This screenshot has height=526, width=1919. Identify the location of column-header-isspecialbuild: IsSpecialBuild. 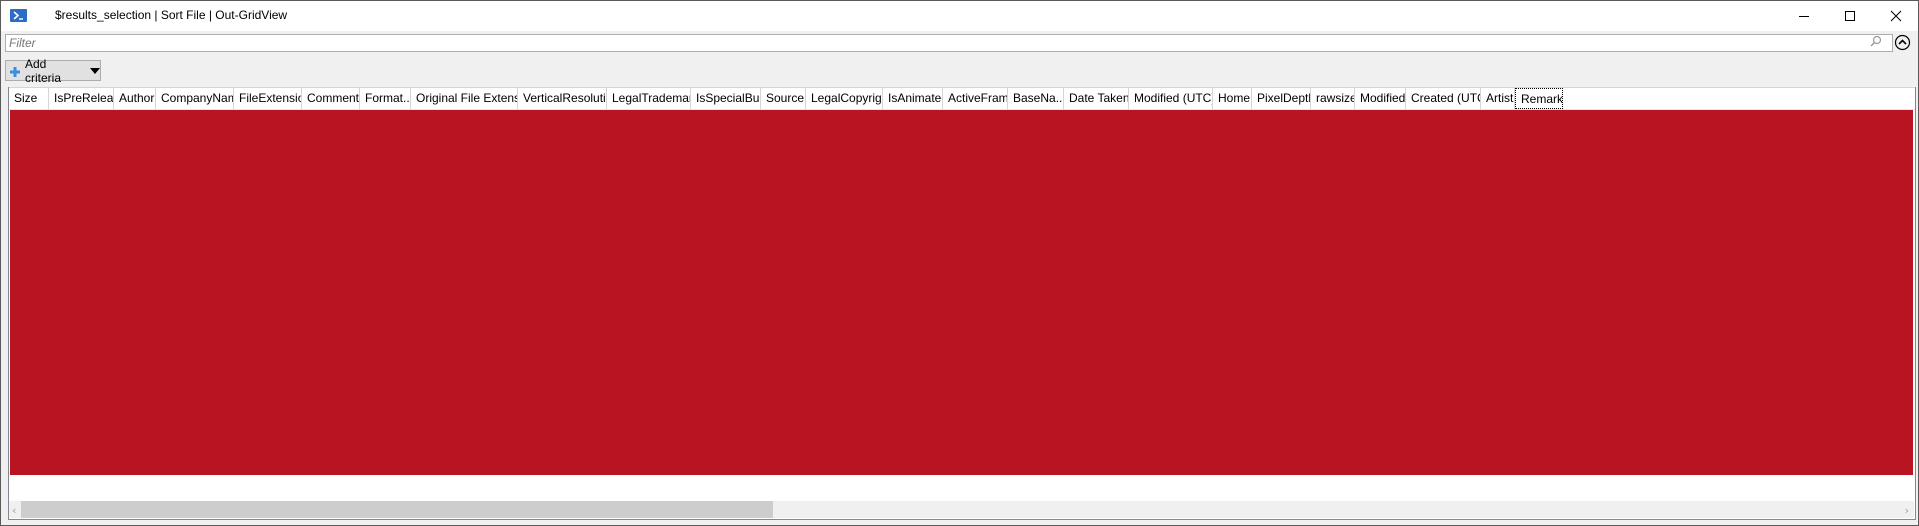
(726, 98).